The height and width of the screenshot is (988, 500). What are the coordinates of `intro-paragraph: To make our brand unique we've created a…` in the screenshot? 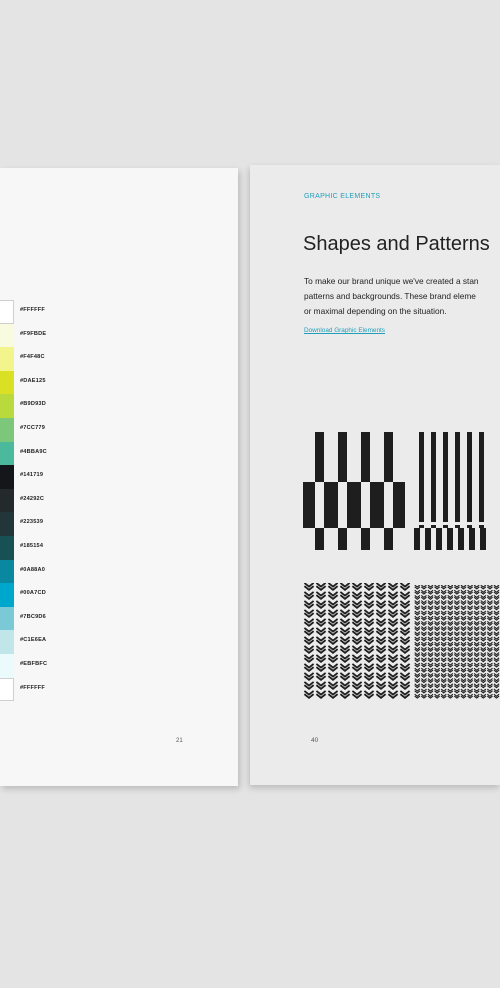 It's located at (402, 296).